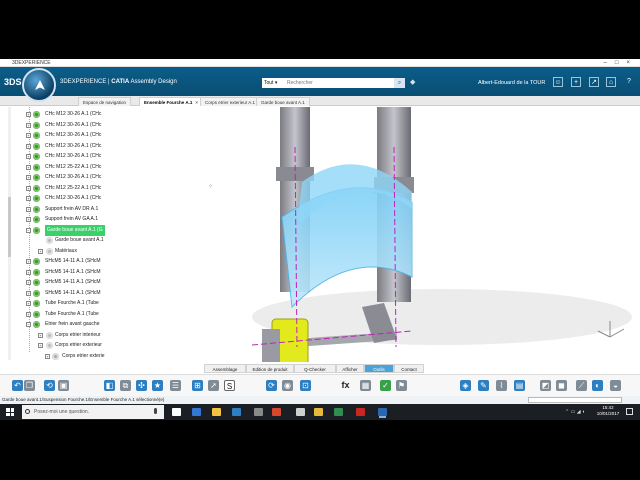 This screenshot has width=640, height=480. What do you see at coordinates (56, 345) in the screenshot?
I see `tree-item: + Corps etrier exterieur` at bounding box center [56, 345].